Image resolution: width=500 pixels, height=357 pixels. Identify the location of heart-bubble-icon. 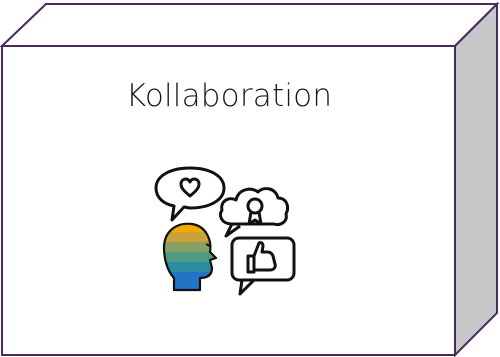
(190, 194).